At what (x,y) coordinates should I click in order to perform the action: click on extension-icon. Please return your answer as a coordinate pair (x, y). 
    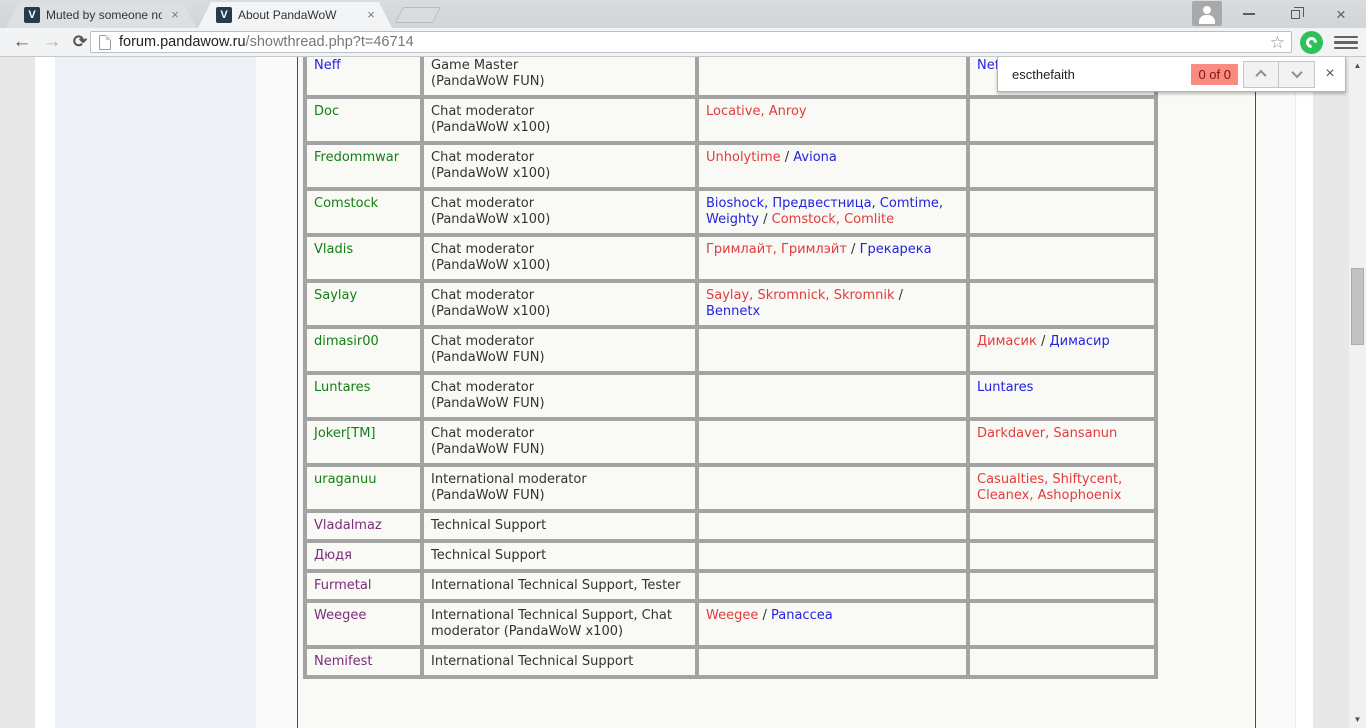
    Looking at the image, I should click on (1311, 42).